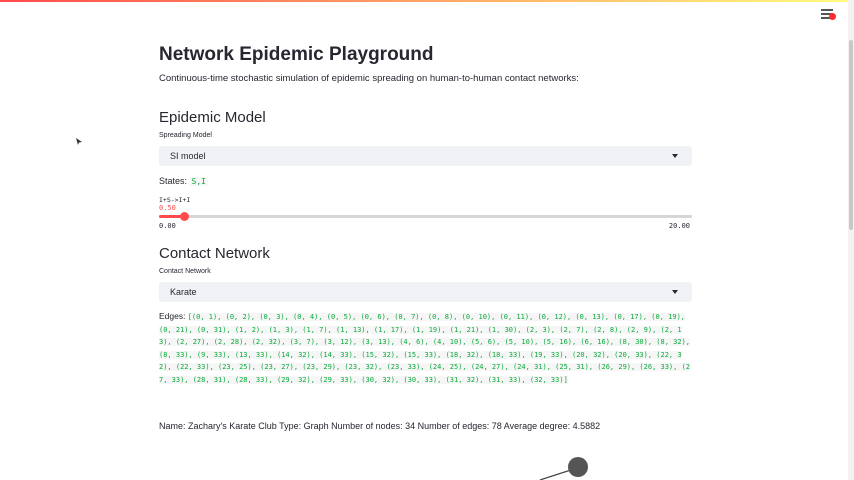  What do you see at coordinates (296, 54) in the screenshot?
I see `page-title: Network Epidemic Playground` at bounding box center [296, 54].